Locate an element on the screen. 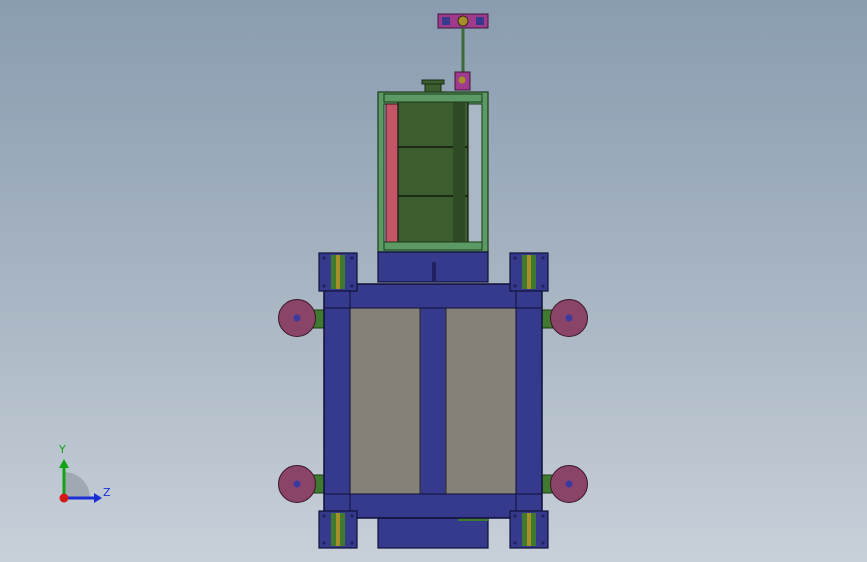  wheel-top-right is located at coordinates (563, 318).